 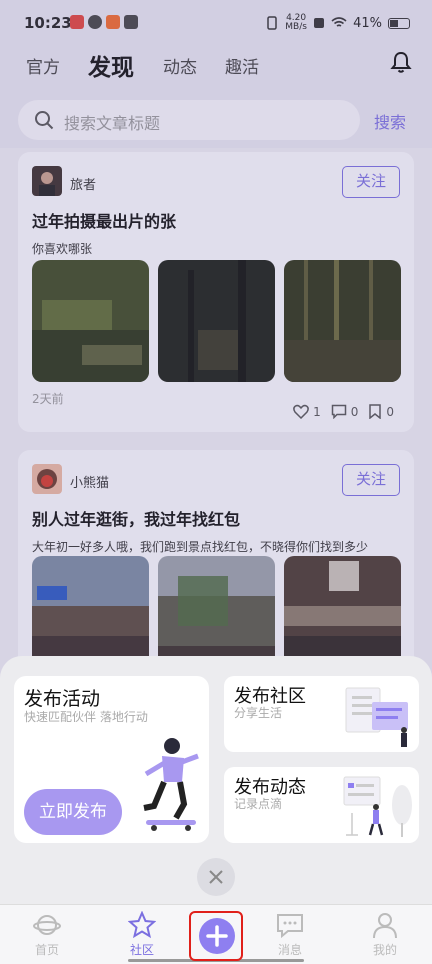 I want to click on nav-home-label: 首页, so click(x=46, y=950).